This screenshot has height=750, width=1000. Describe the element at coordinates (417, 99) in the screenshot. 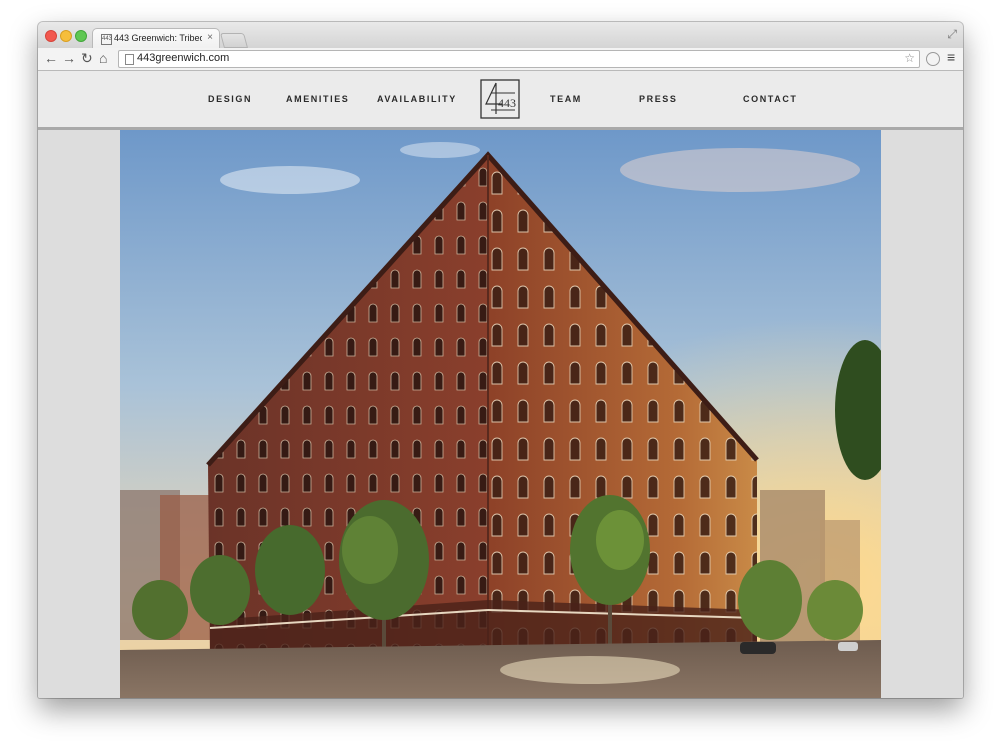

I see `nav-availability: AVAILABILITY` at that location.